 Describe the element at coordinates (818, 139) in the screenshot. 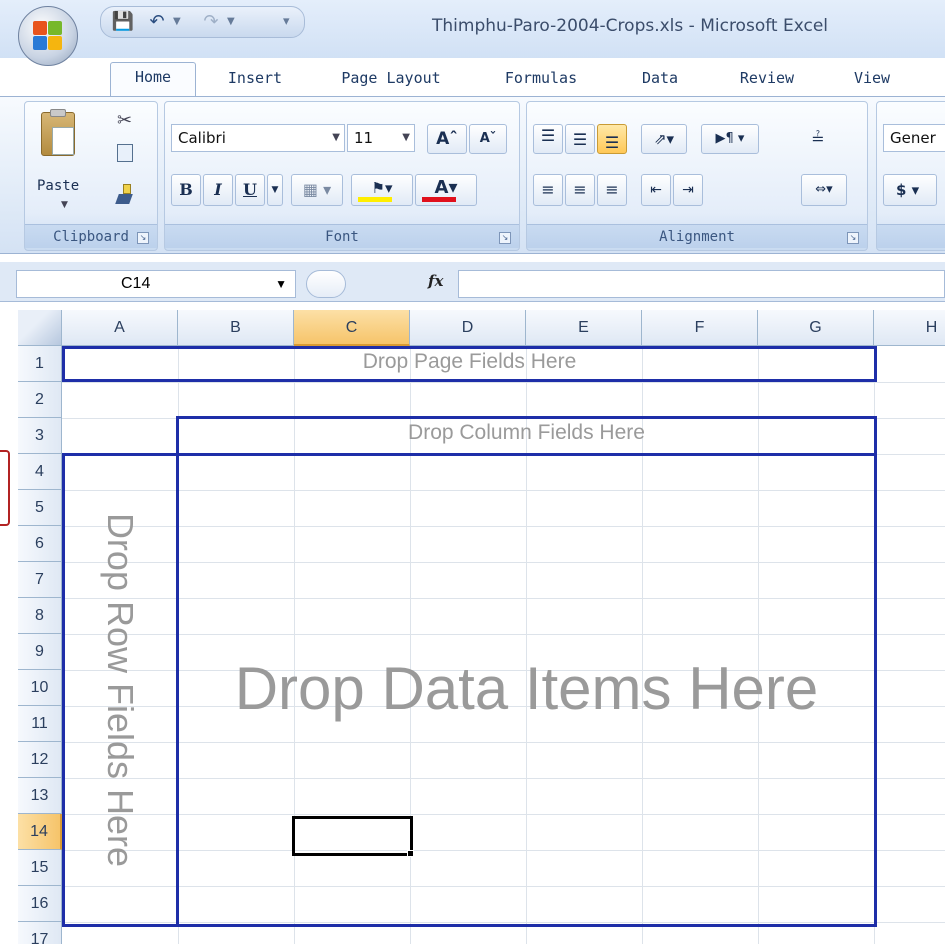

I see `wrap-text-icon: ≟` at that location.